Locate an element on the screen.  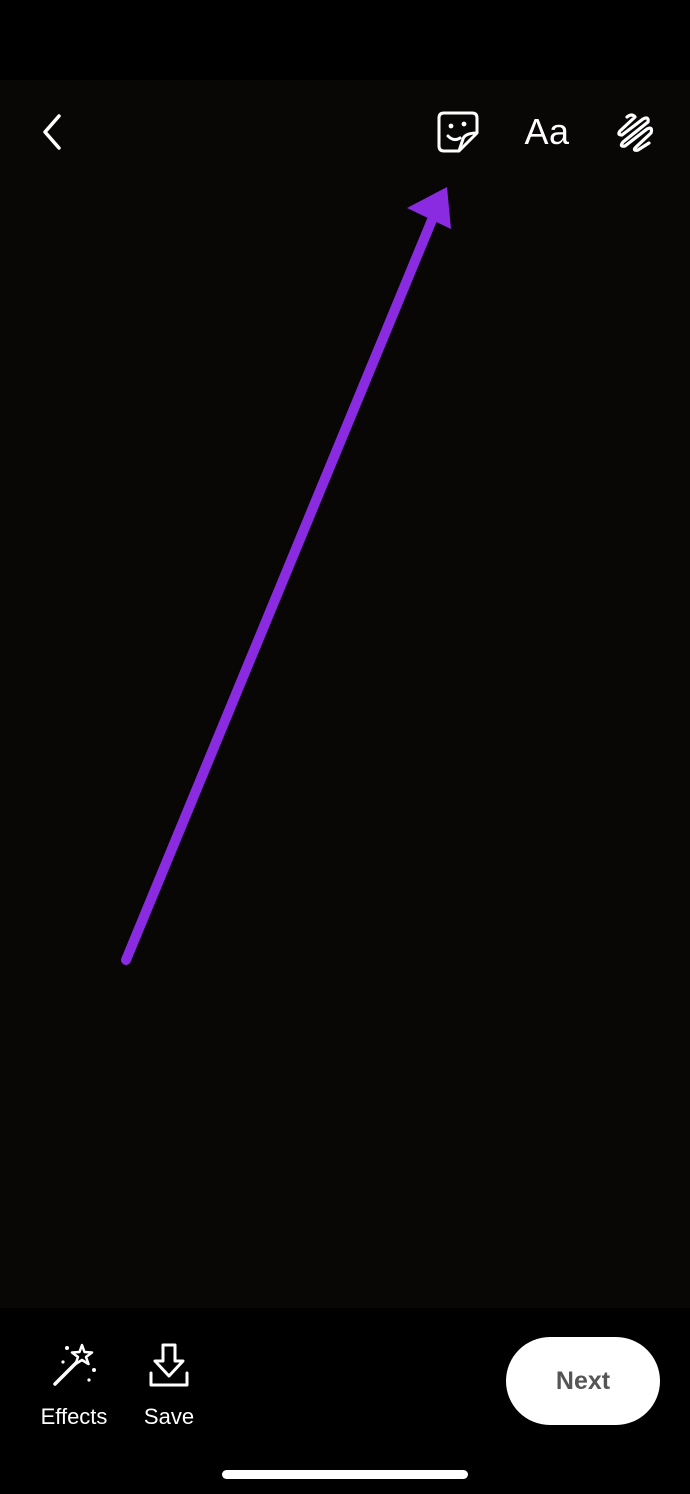
squiggle-draw-icon is located at coordinates (635, 132).